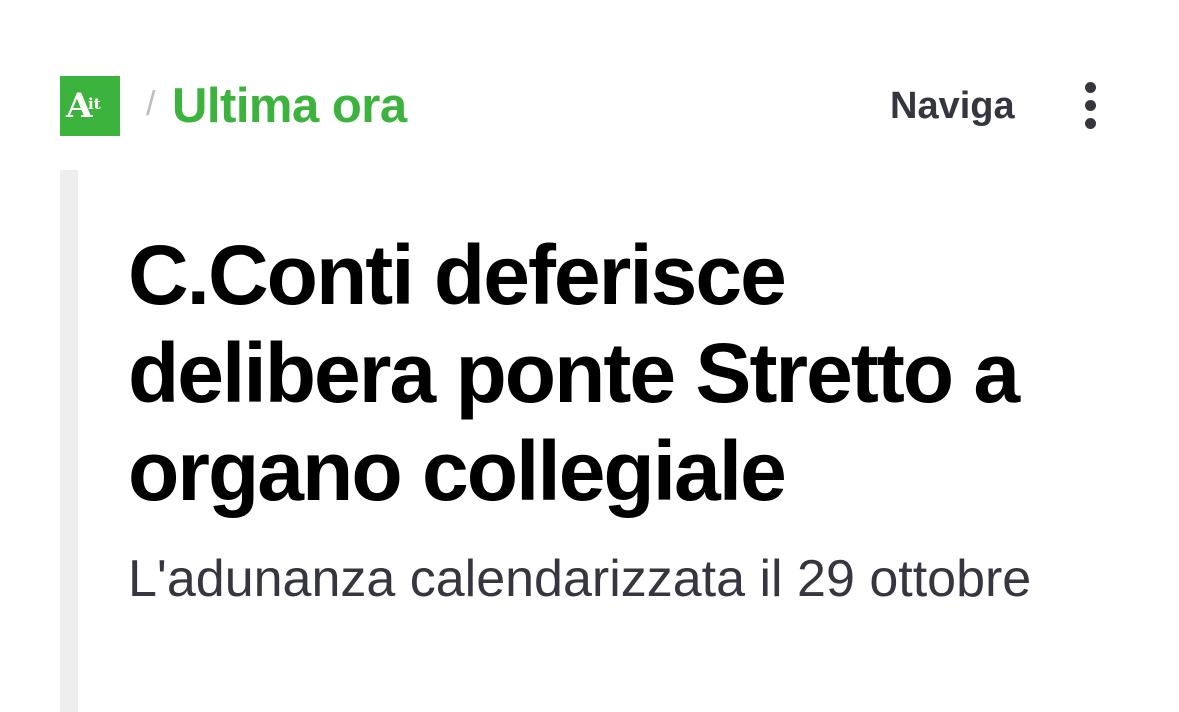 The height and width of the screenshot is (712, 1179). What do you see at coordinates (1090, 87) in the screenshot?
I see `more-vertical-icon` at bounding box center [1090, 87].